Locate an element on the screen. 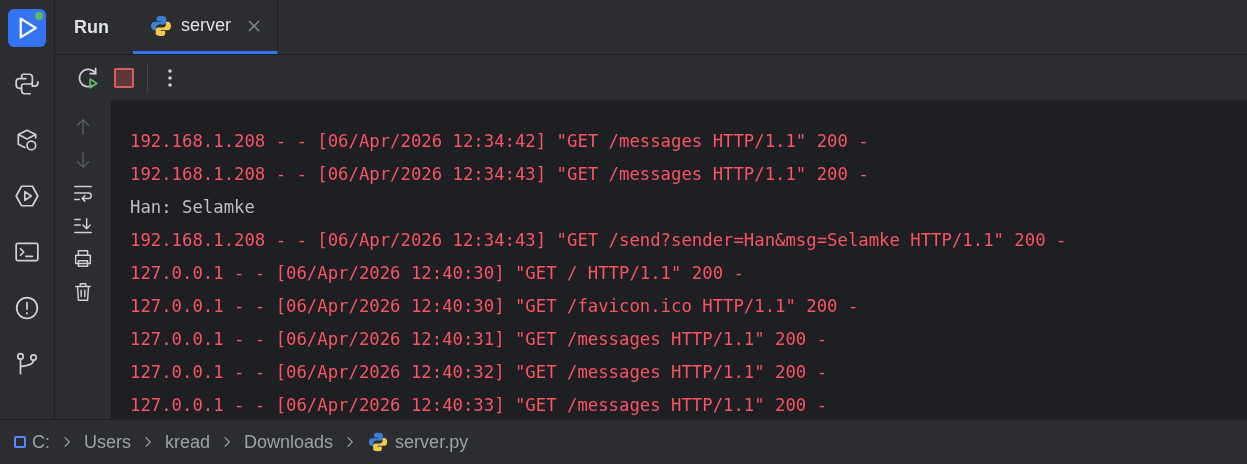 This screenshot has width=1247, height=464. python-file-icon is located at coordinates (378, 442).